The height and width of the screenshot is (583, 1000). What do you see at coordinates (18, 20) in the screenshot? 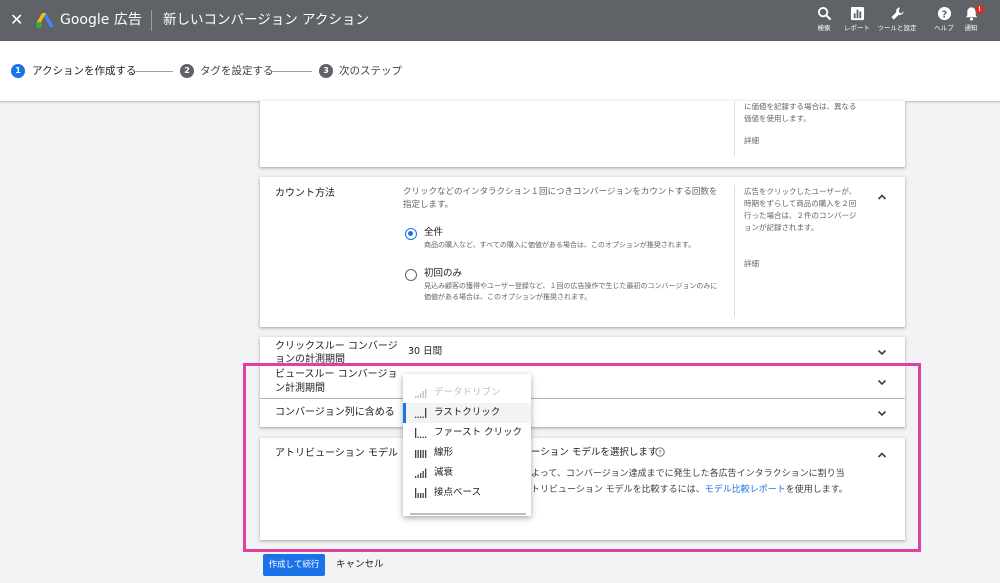
I see `close-icon: ✕` at bounding box center [18, 20].